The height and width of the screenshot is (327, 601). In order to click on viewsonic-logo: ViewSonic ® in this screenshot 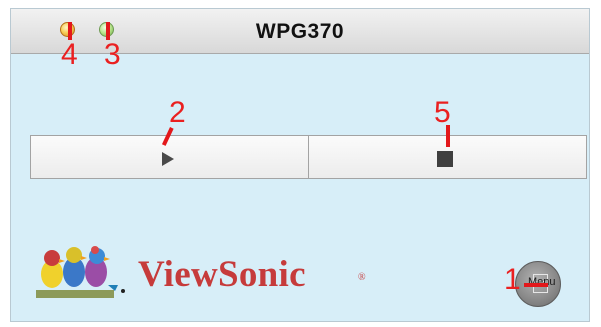, I will do `click(201, 271)`.